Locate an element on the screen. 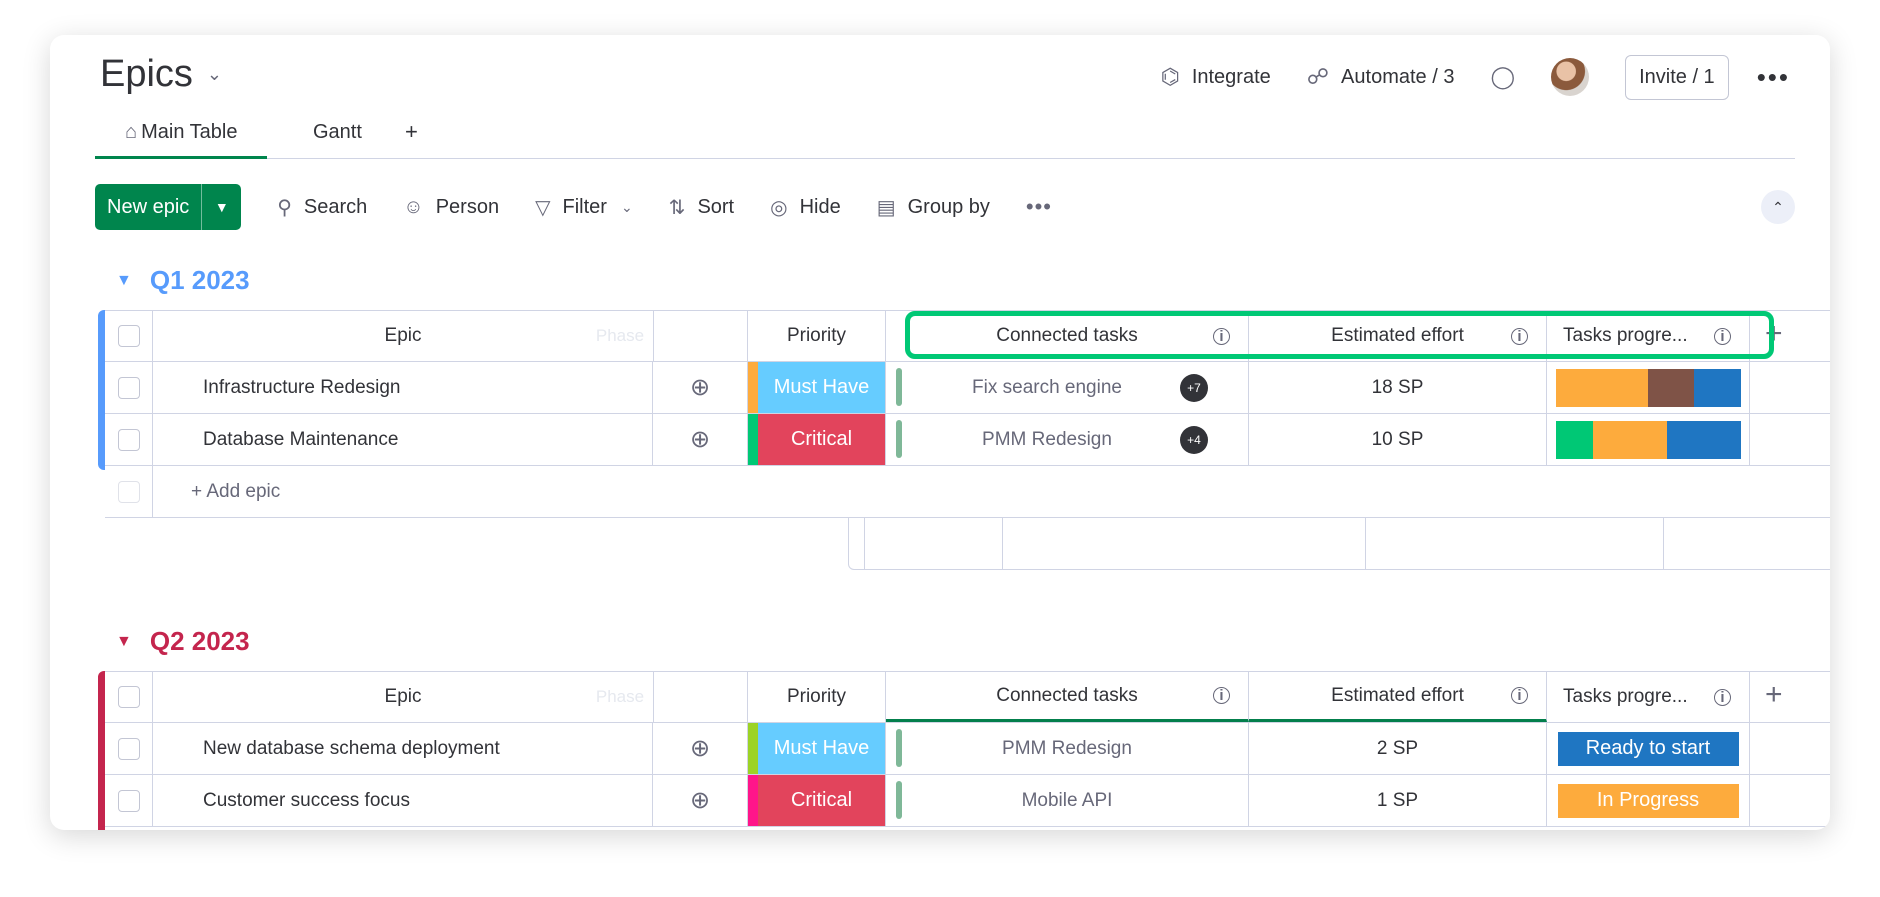  progress-cell: Ready to start is located at coordinates (1648, 748).